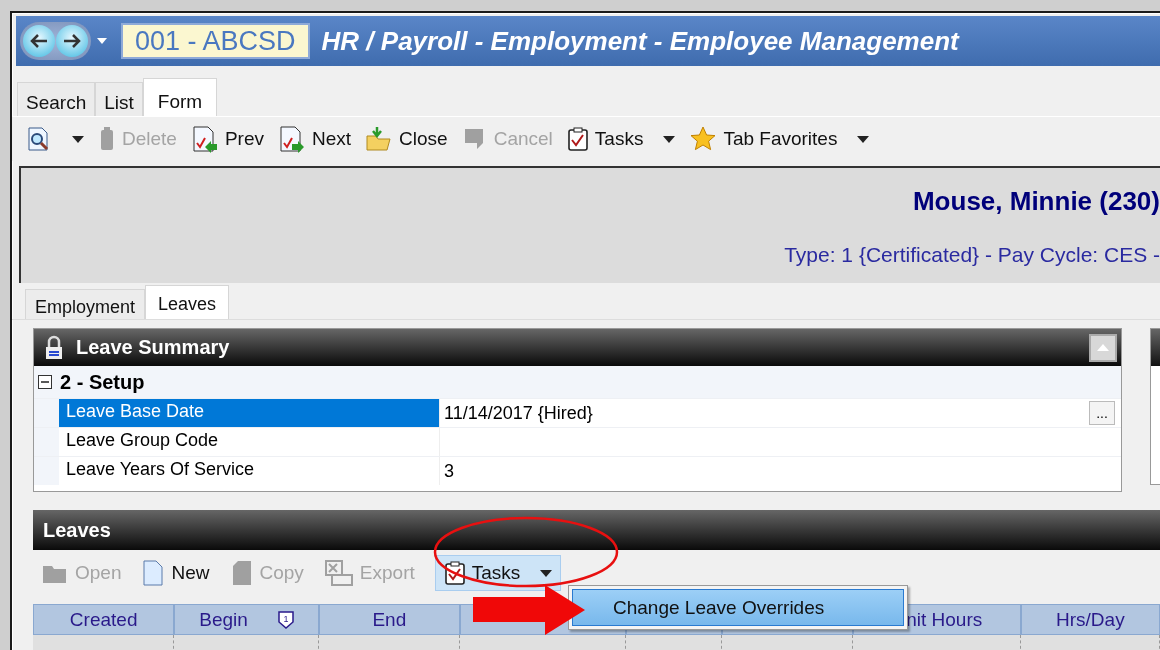 The height and width of the screenshot is (650, 1160). I want to click on tab: Form, so click(180, 97).